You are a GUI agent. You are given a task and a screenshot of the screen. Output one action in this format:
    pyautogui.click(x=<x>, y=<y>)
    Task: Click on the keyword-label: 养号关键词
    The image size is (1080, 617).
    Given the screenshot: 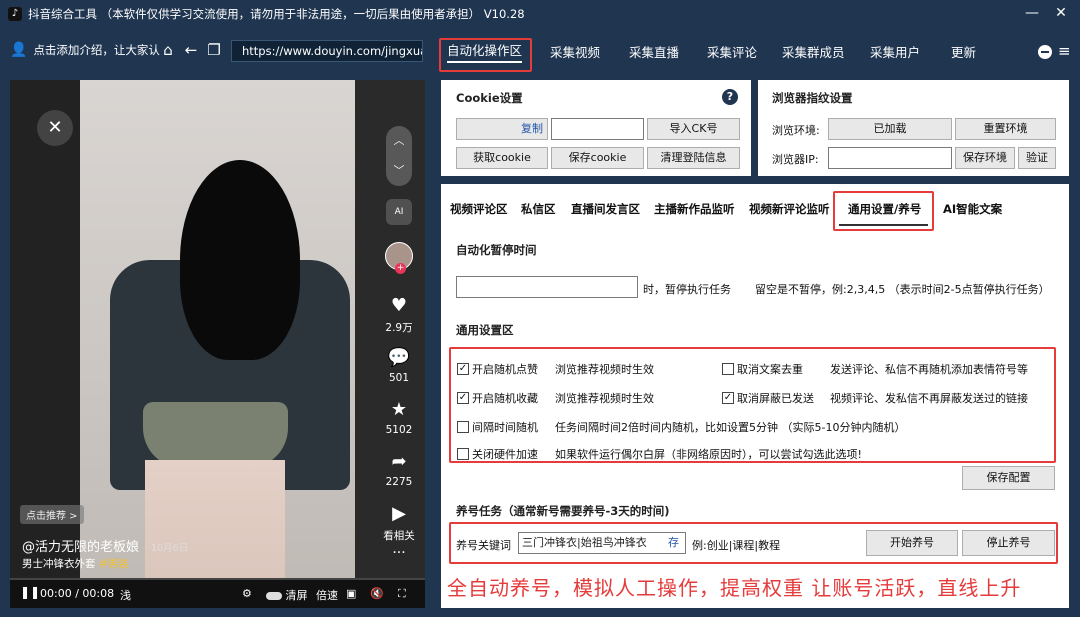 What is the action you would take?
    pyautogui.click(x=483, y=545)
    